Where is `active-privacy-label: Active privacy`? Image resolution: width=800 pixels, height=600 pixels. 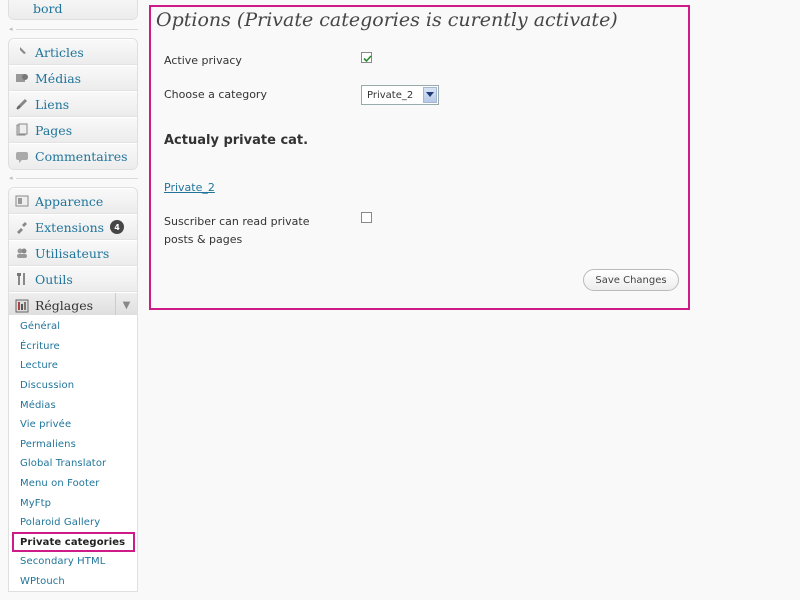
active-privacy-label: Active privacy is located at coordinates (203, 60).